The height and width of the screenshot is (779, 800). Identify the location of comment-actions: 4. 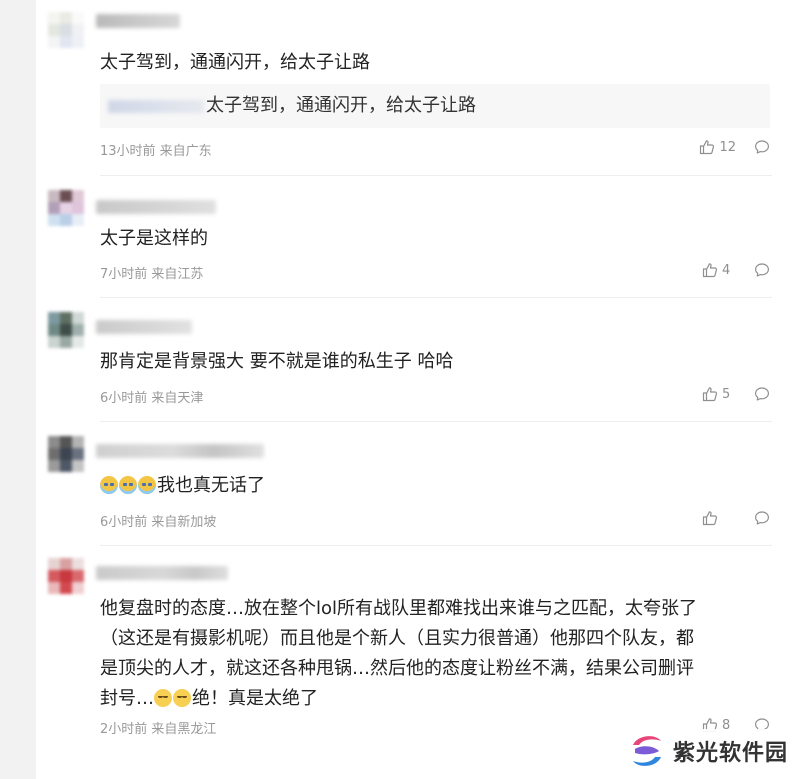
(736, 270).